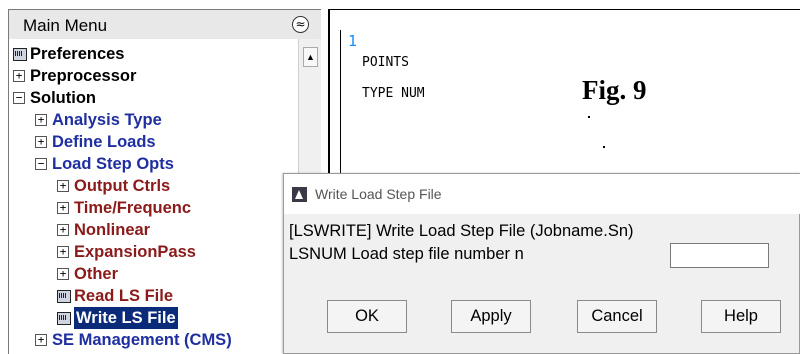  Describe the element at coordinates (491, 316) in the screenshot. I see `apply-button: Apply` at that location.